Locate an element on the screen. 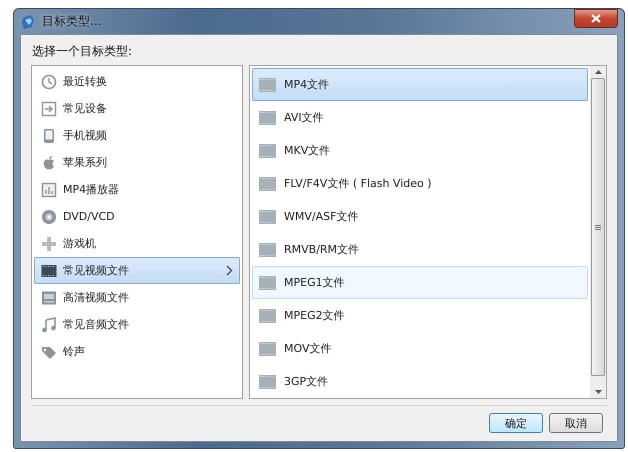 The height and width of the screenshot is (452, 628). app-icon is located at coordinates (28, 22).